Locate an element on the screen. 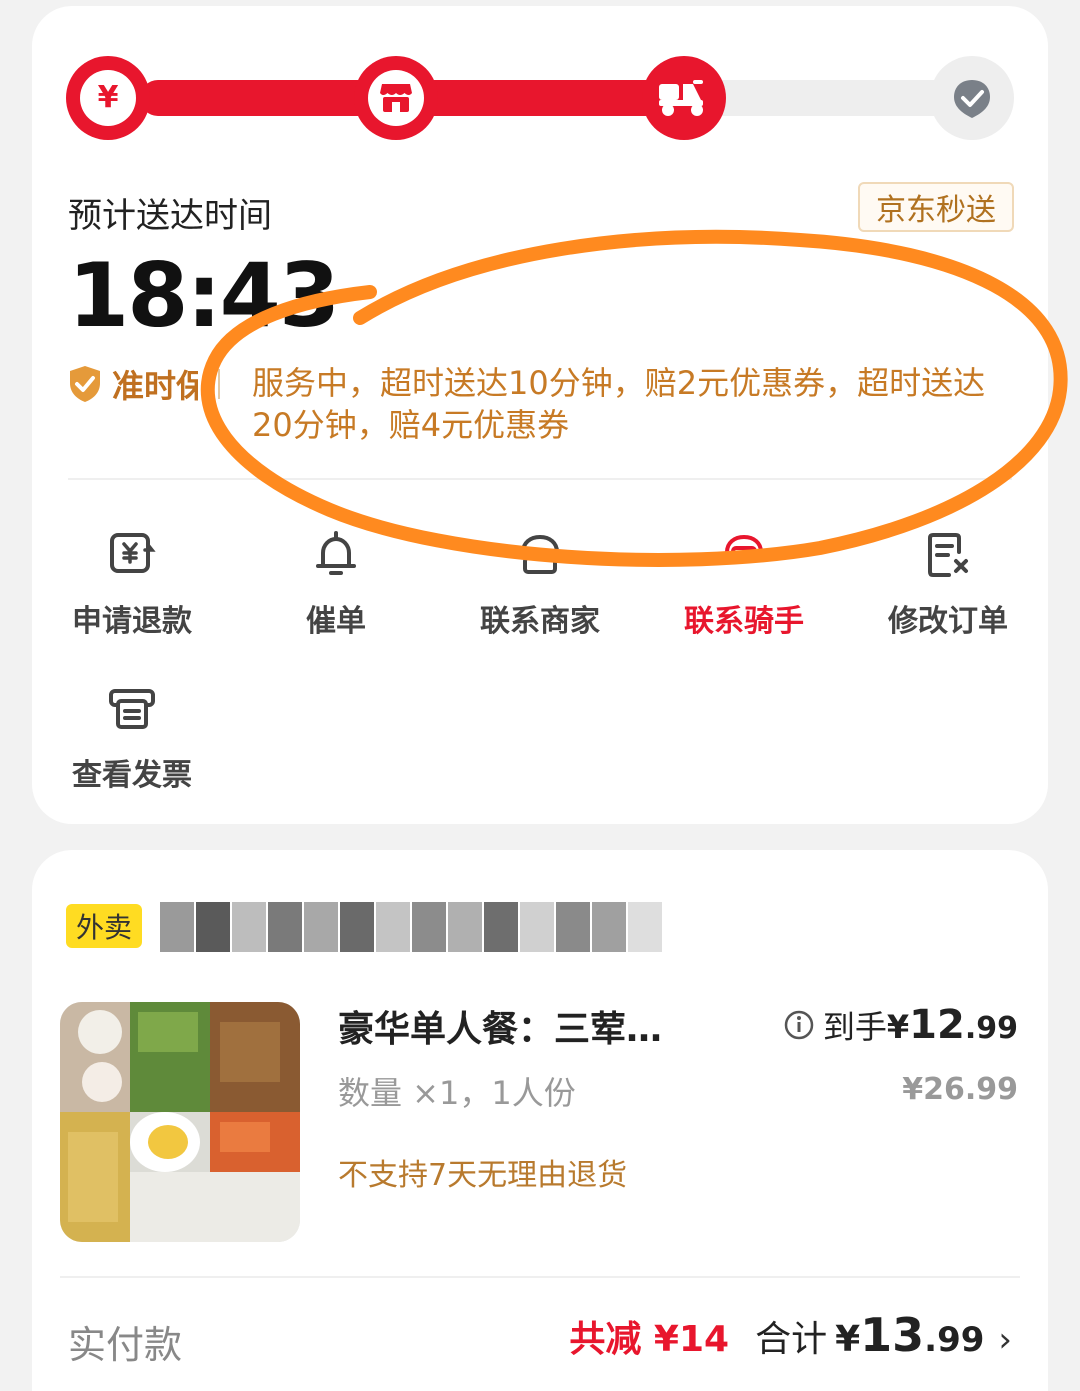 The height and width of the screenshot is (1391, 1080). action-refund: 申请退款 is located at coordinates (132, 584).